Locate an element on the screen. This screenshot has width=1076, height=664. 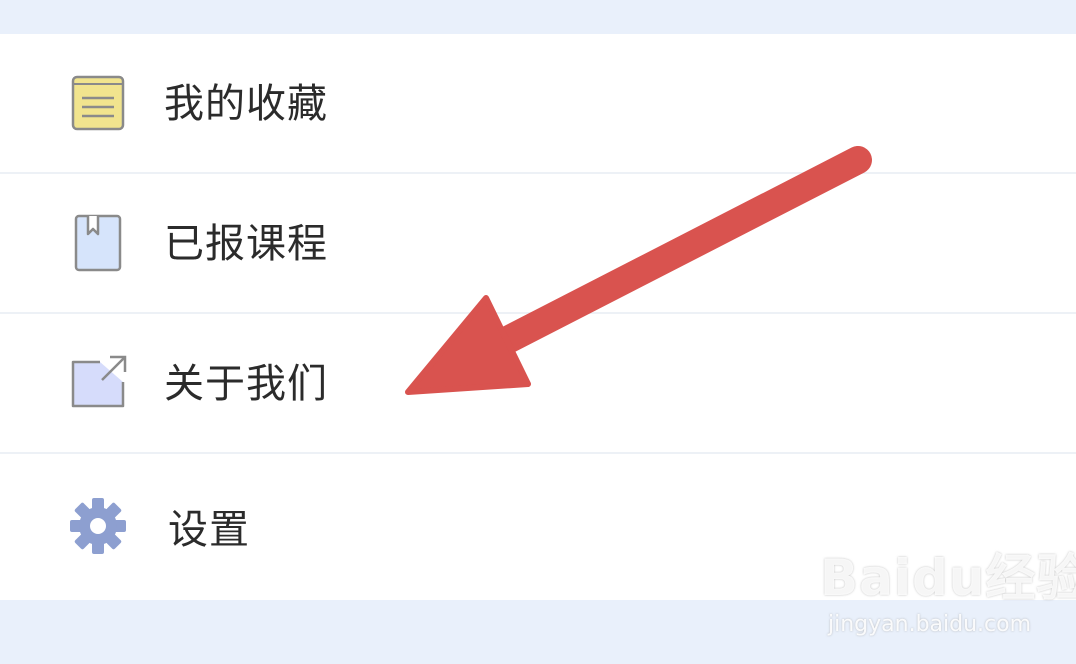
menu-item-label: 设置 is located at coordinates (209, 530).